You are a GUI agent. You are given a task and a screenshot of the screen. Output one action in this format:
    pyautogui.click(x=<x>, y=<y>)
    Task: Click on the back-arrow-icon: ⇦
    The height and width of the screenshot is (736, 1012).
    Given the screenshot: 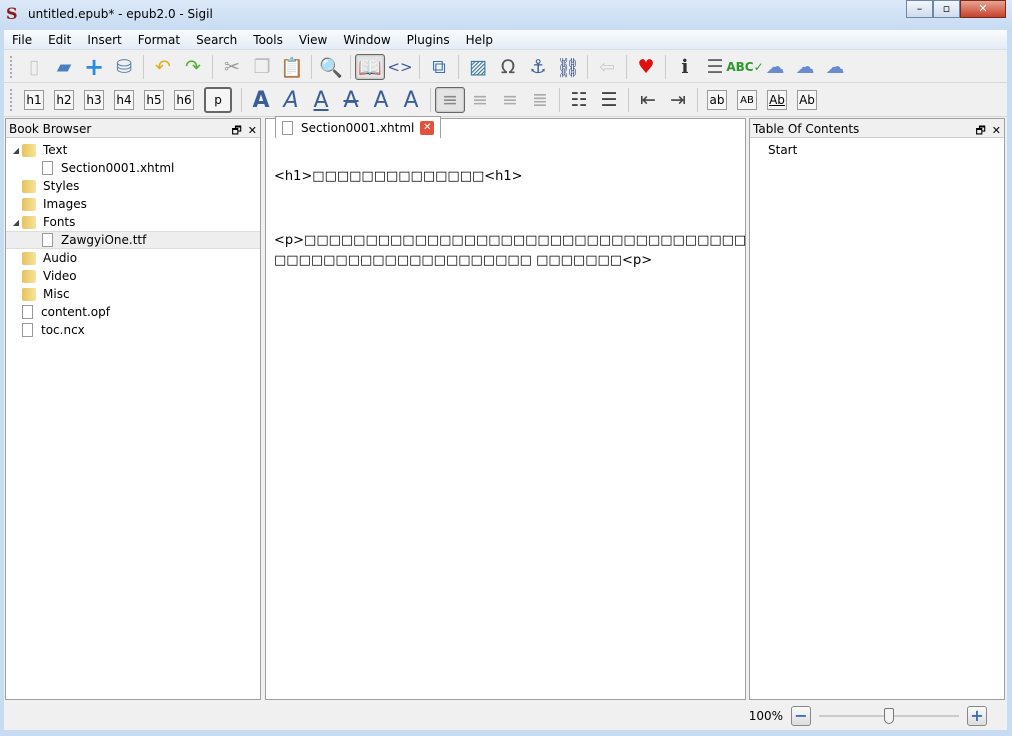 What is the action you would take?
    pyautogui.click(x=607, y=67)
    